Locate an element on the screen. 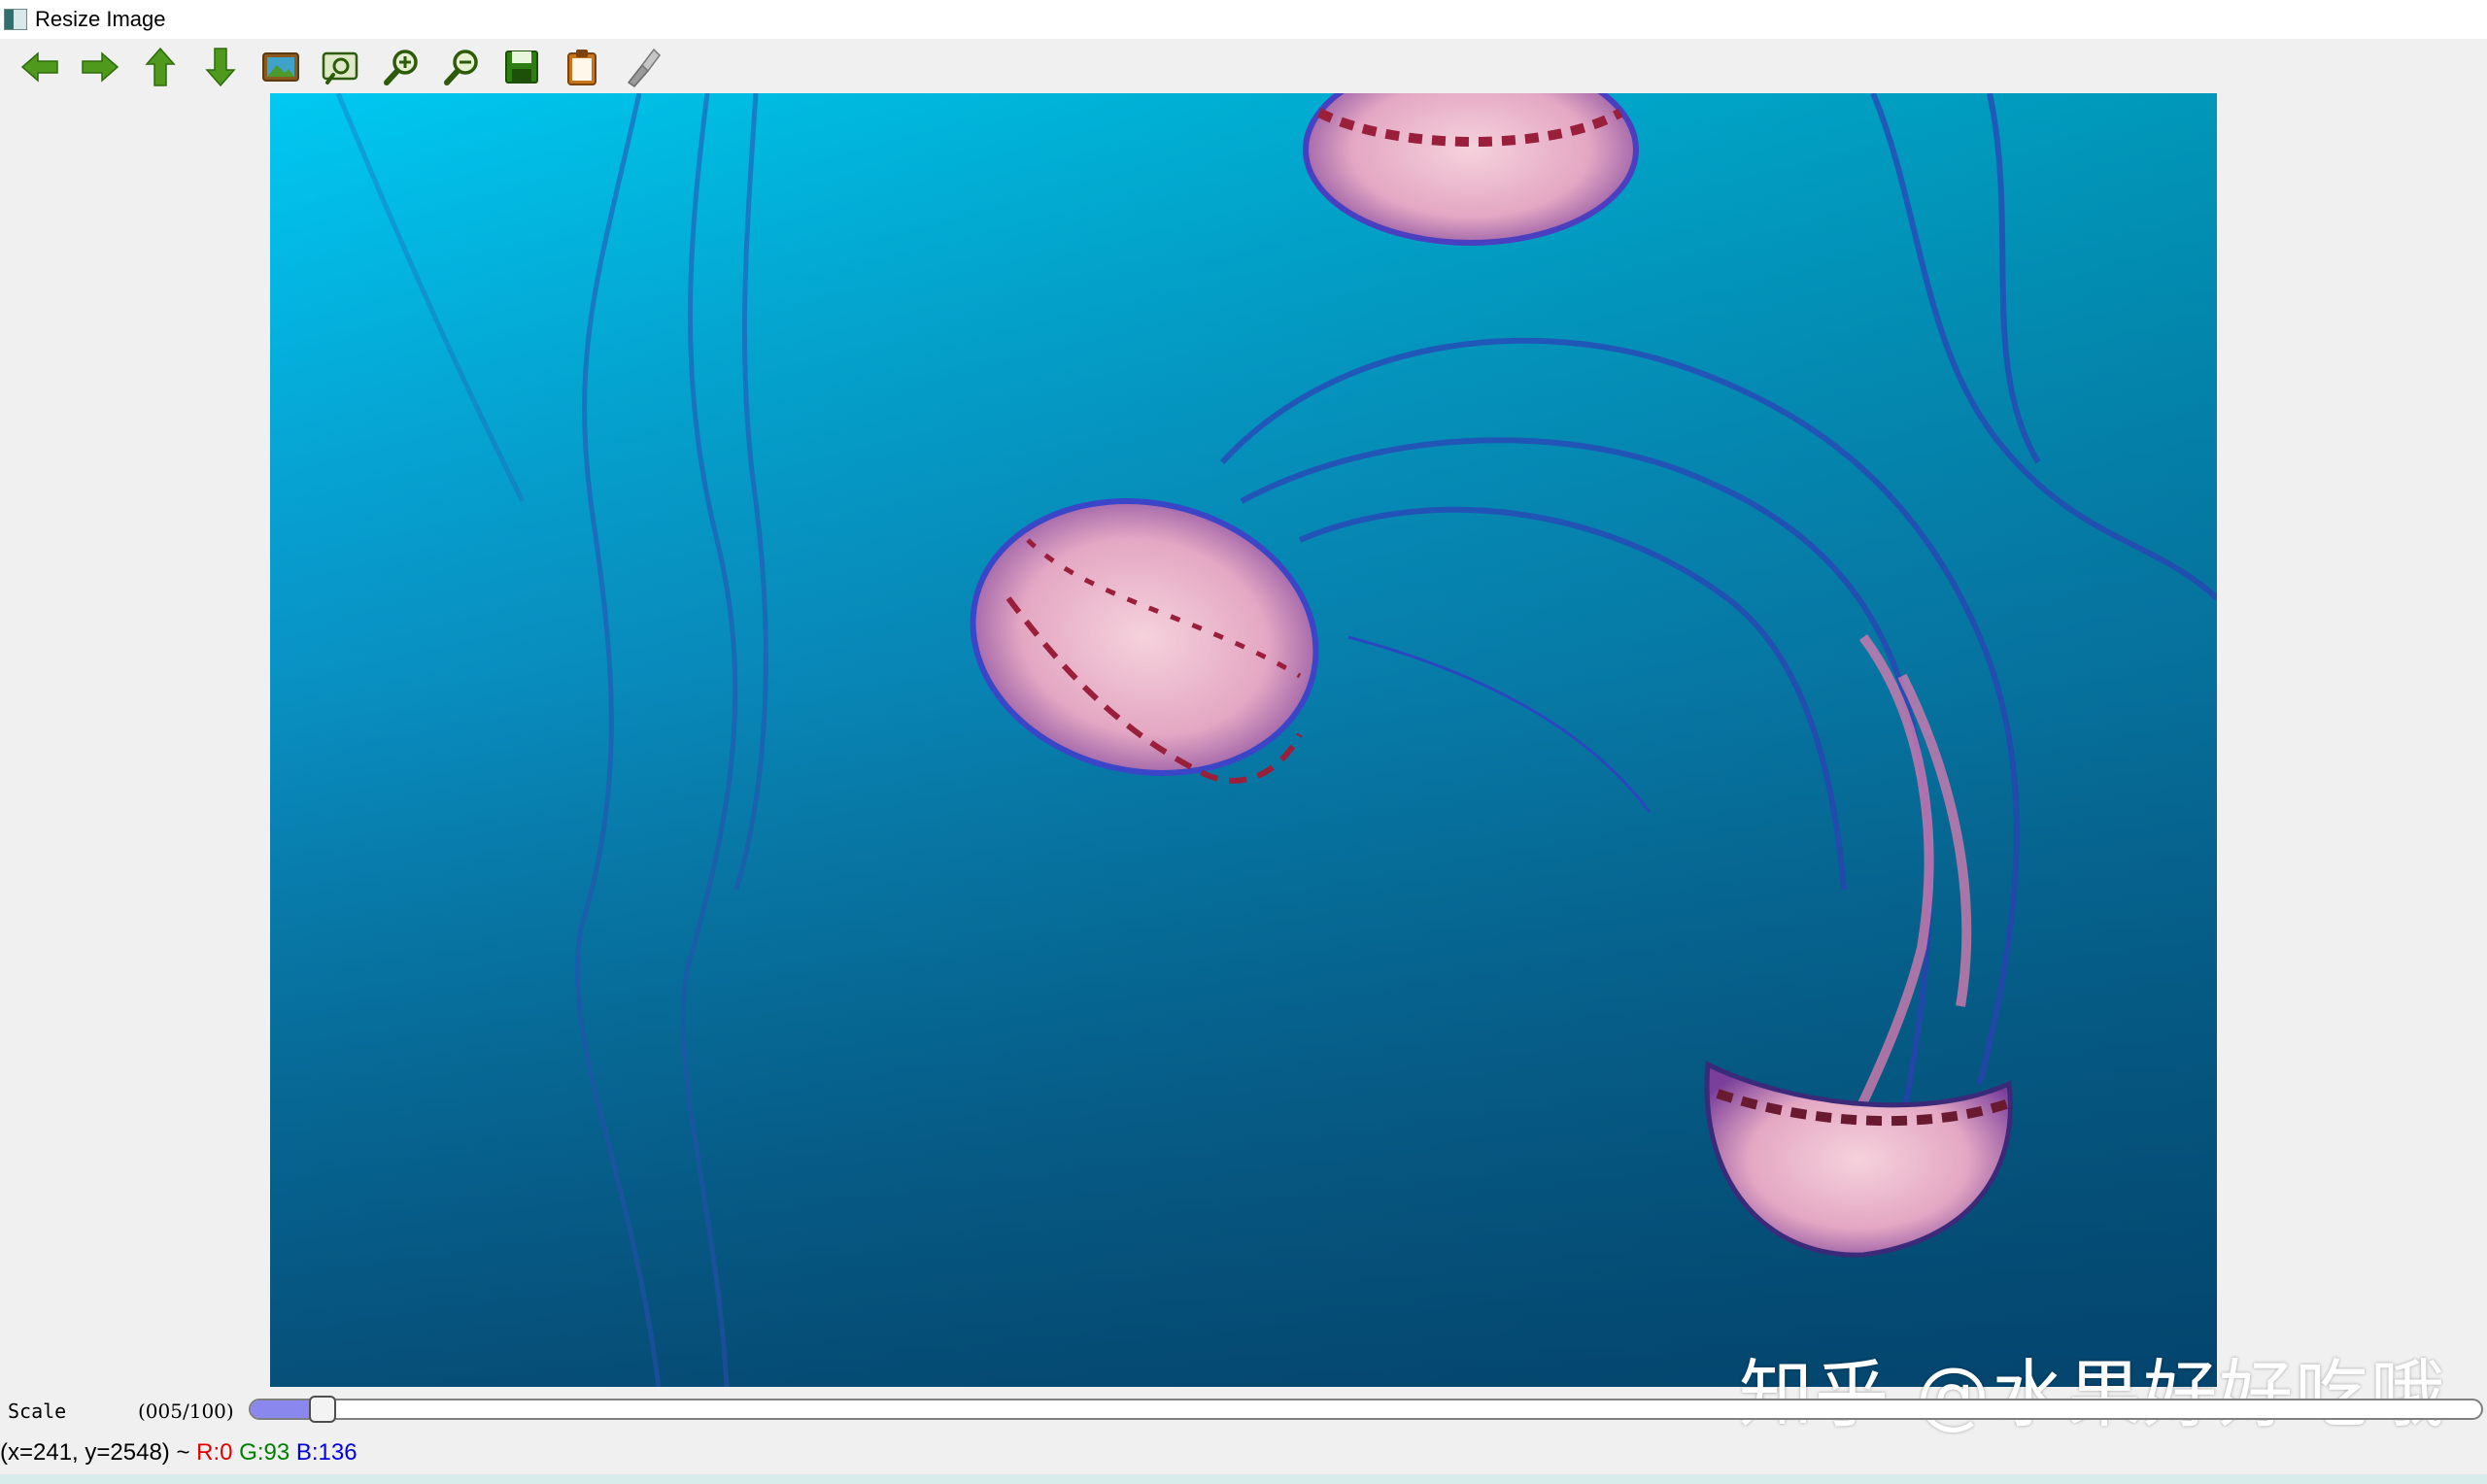  pan-up-button is located at coordinates (160, 67).